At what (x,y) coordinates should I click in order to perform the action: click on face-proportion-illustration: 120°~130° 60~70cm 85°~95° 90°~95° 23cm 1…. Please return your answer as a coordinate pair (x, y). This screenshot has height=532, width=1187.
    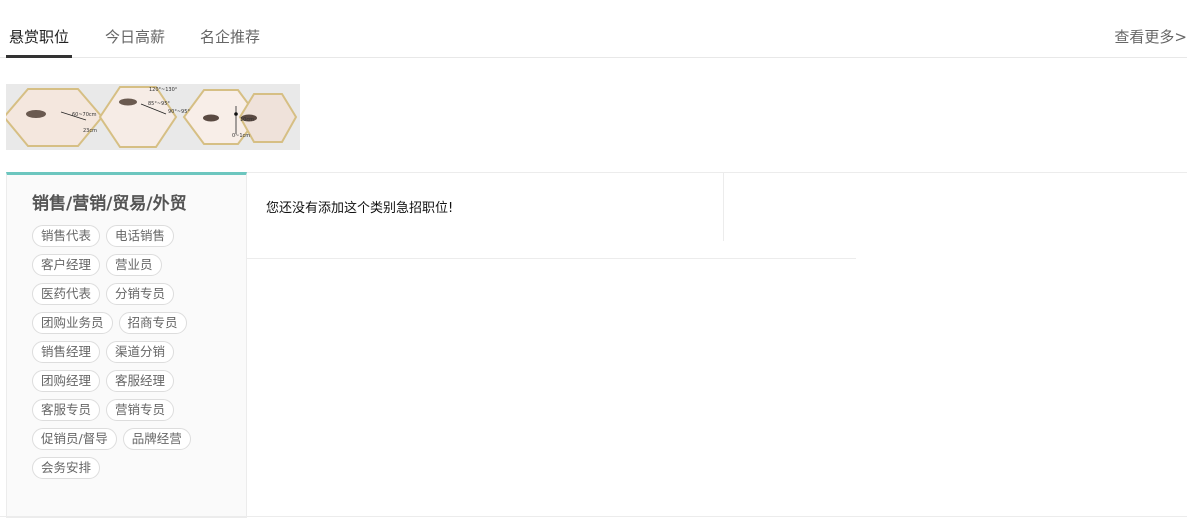
    Looking at the image, I should click on (153, 117).